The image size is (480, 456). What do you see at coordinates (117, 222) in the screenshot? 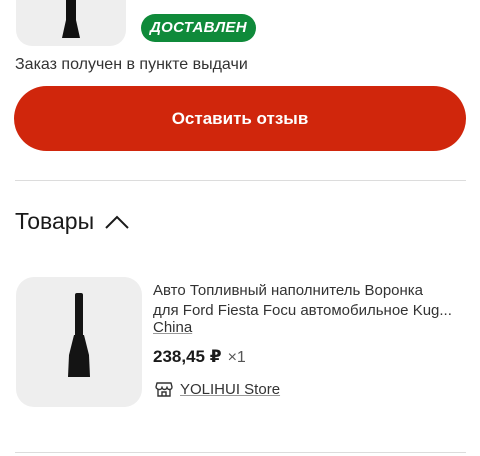
I see `chevron-up-icon` at bounding box center [117, 222].